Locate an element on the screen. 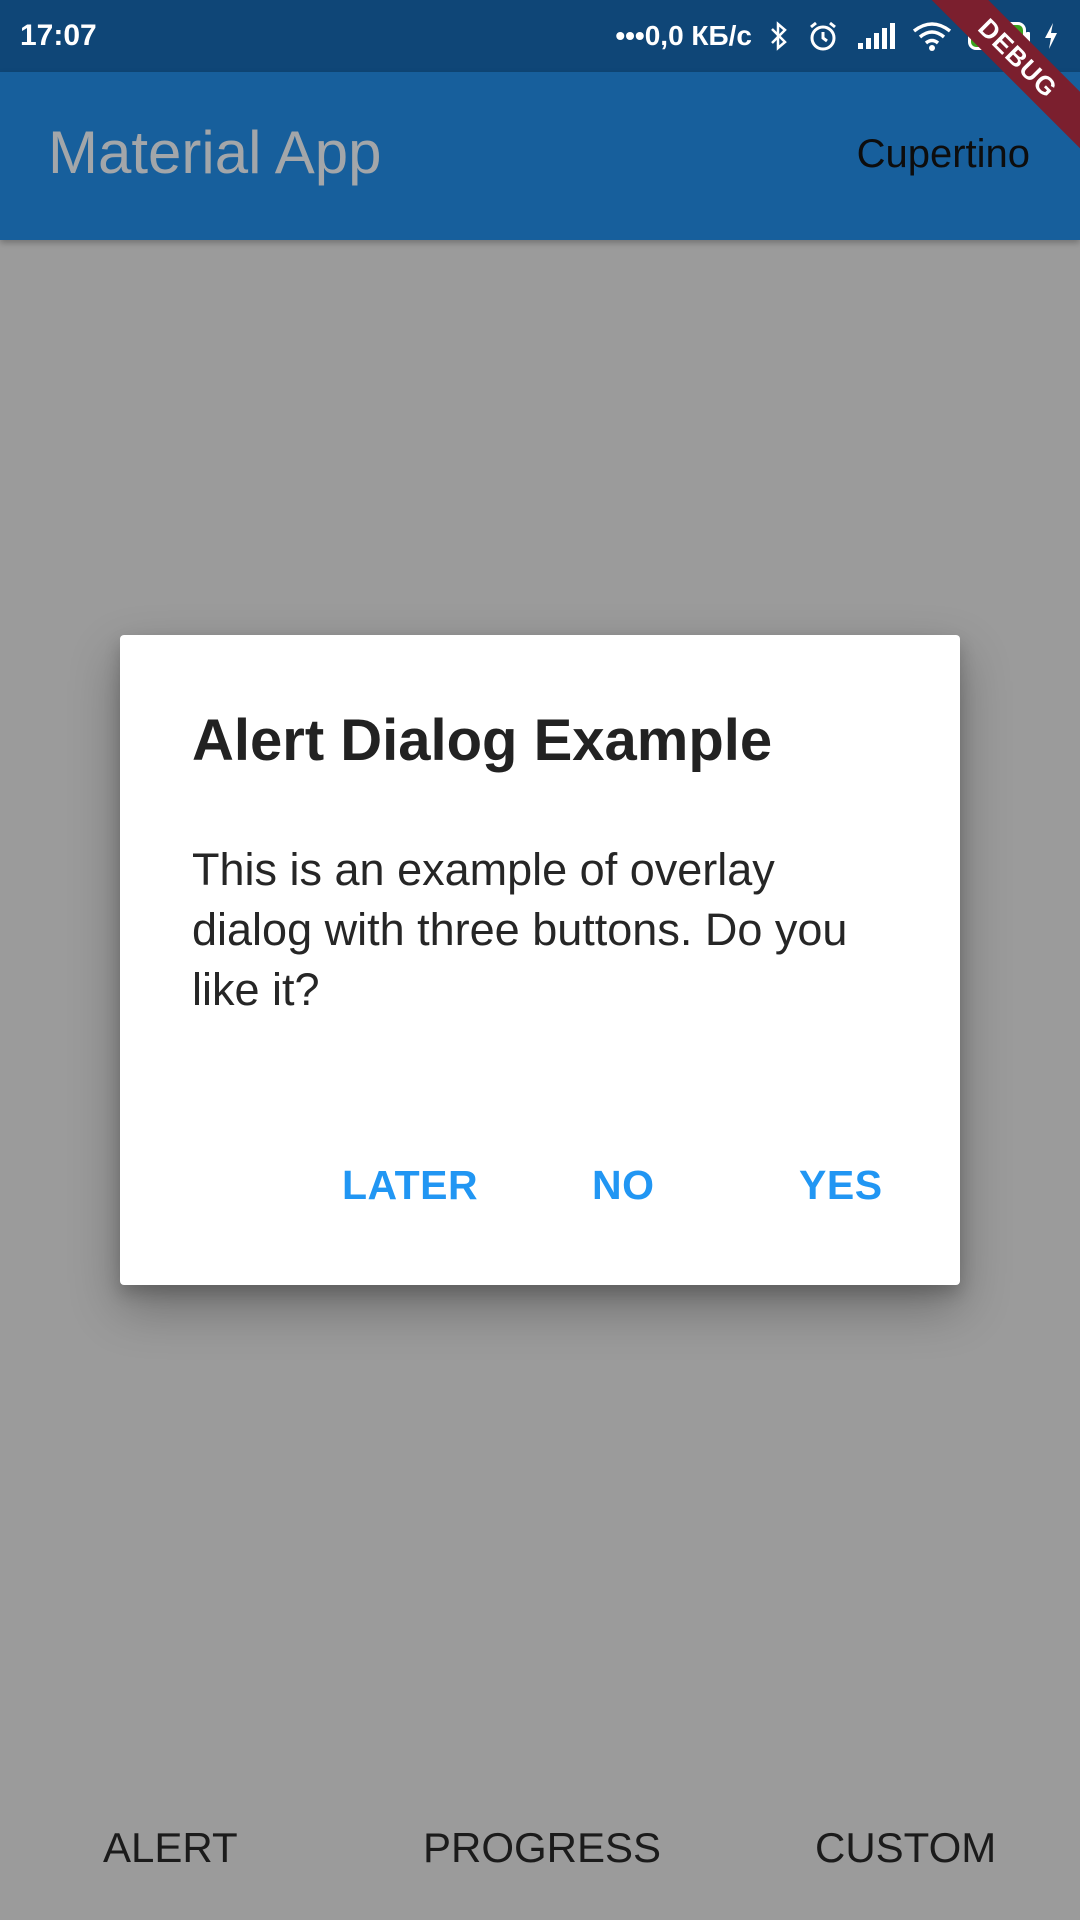 Image resolution: width=1080 pixels, height=1920 pixels. battery-level: 100 is located at coordinates (997, 35).